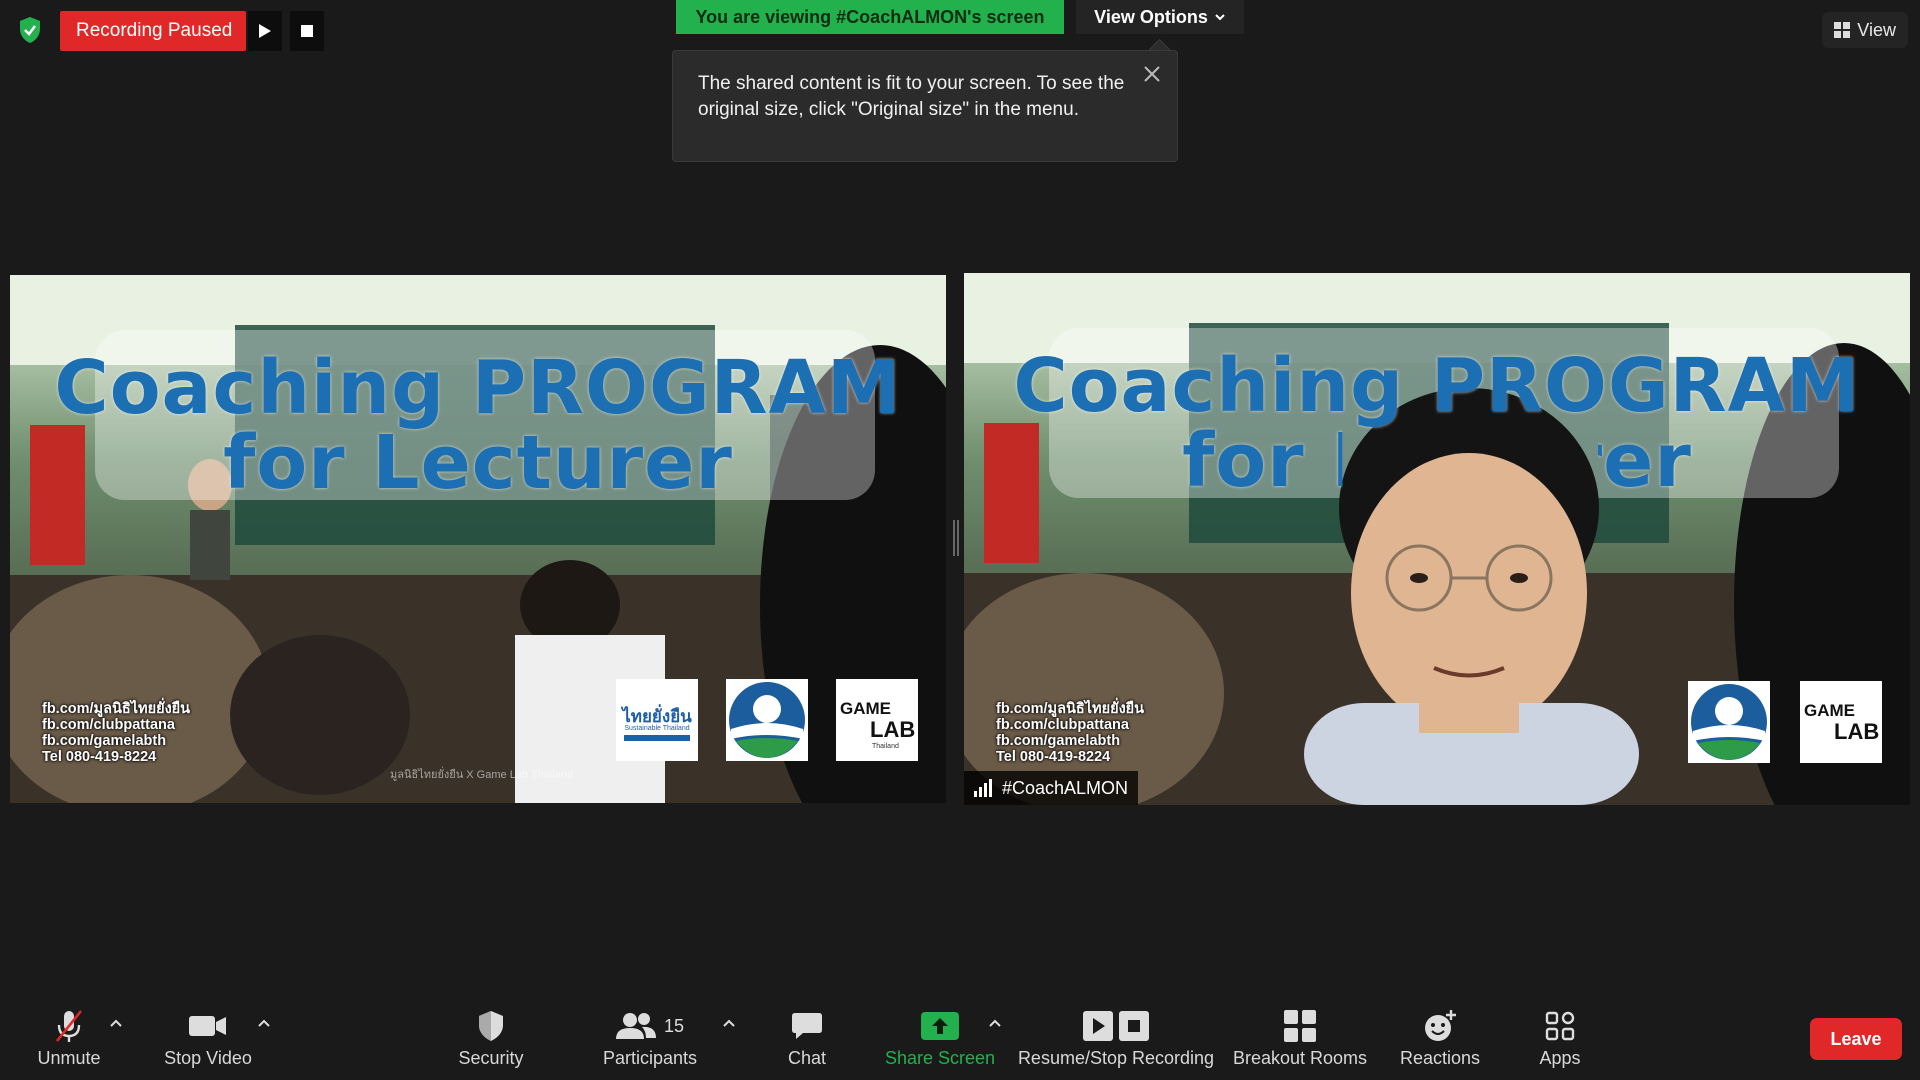  I want to click on share-screen-icon, so click(940, 1026).